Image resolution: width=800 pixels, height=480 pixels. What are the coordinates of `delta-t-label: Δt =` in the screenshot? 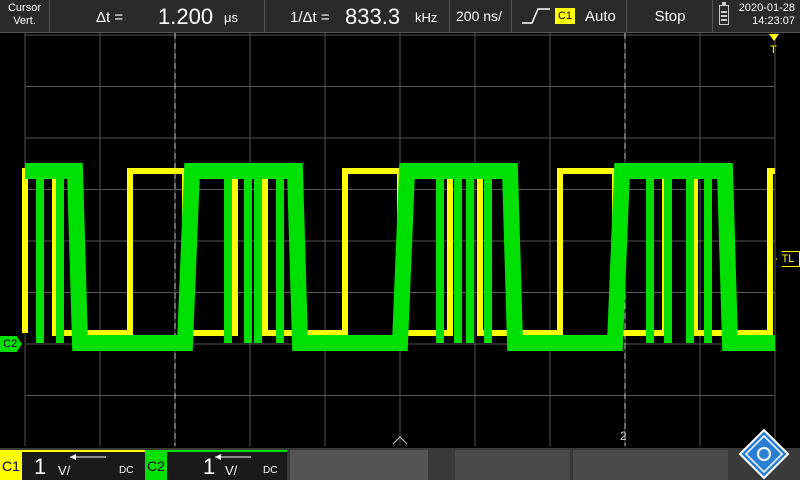 It's located at (110, 17).